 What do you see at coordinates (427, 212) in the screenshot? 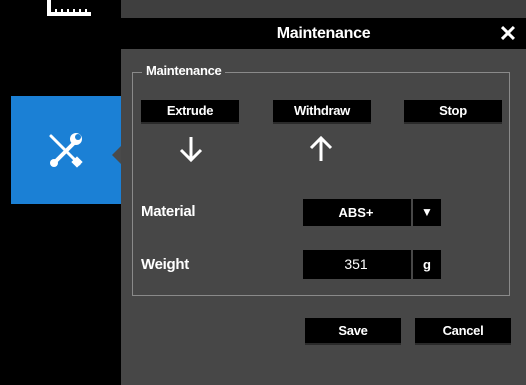
I see `chevron-down-icon: ▼` at bounding box center [427, 212].